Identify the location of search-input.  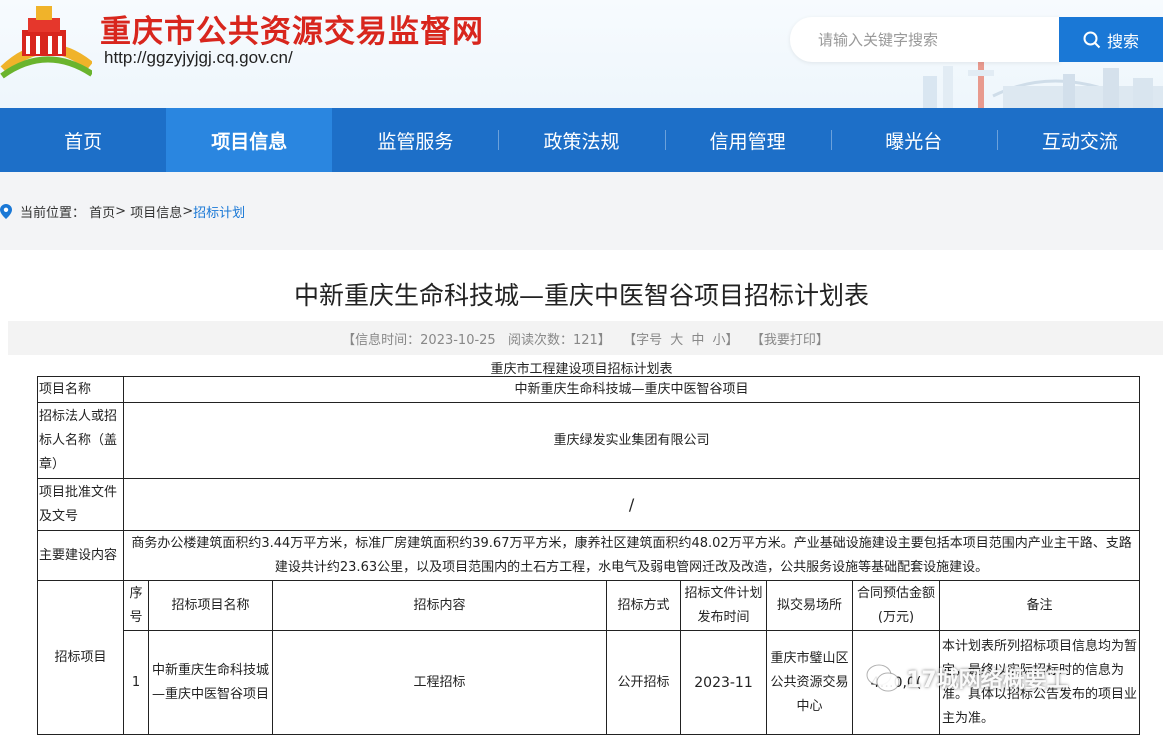
(925, 39).